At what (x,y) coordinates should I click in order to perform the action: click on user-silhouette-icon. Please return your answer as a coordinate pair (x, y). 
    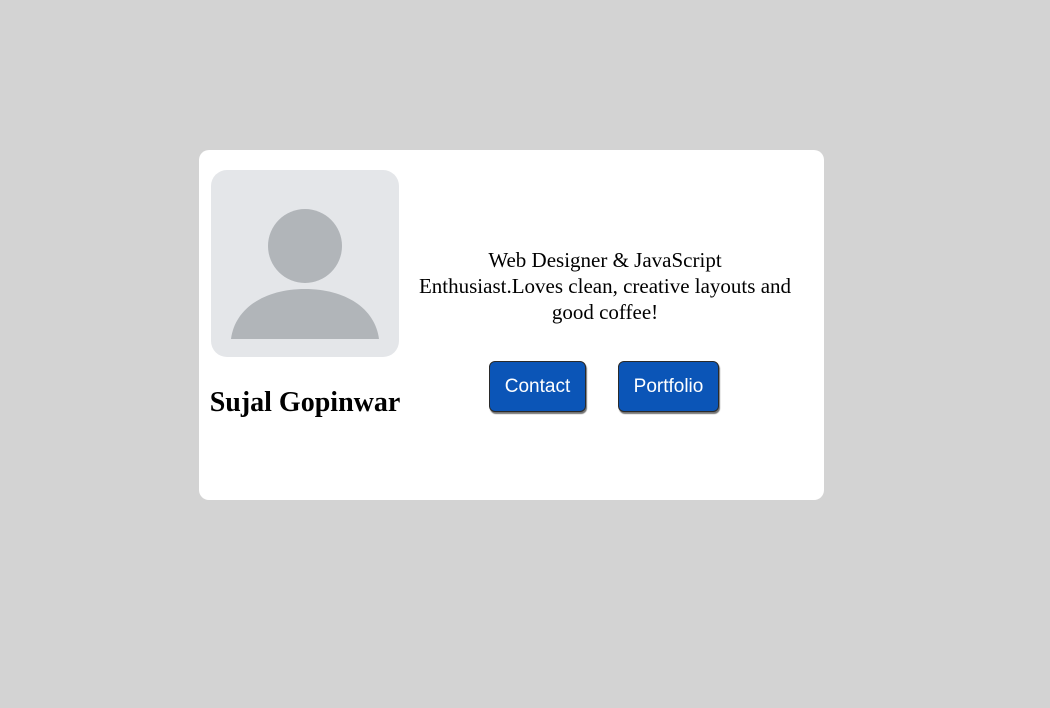
    Looking at the image, I should click on (305, 274).